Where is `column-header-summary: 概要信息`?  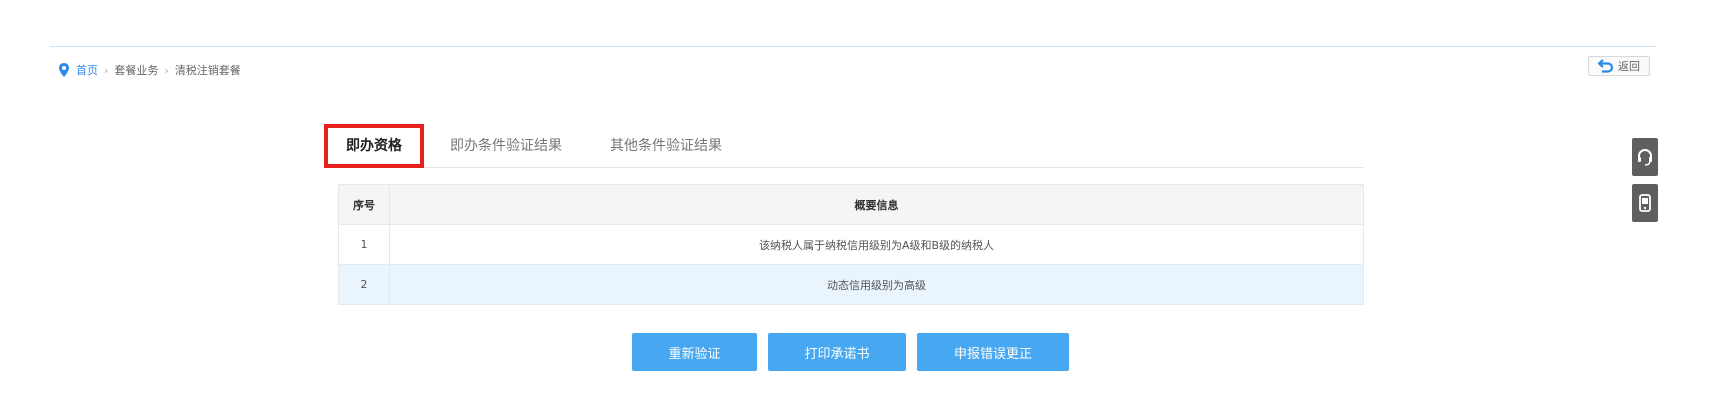
column-header-summary: 概要信息 is located at coordinates (876, 204).